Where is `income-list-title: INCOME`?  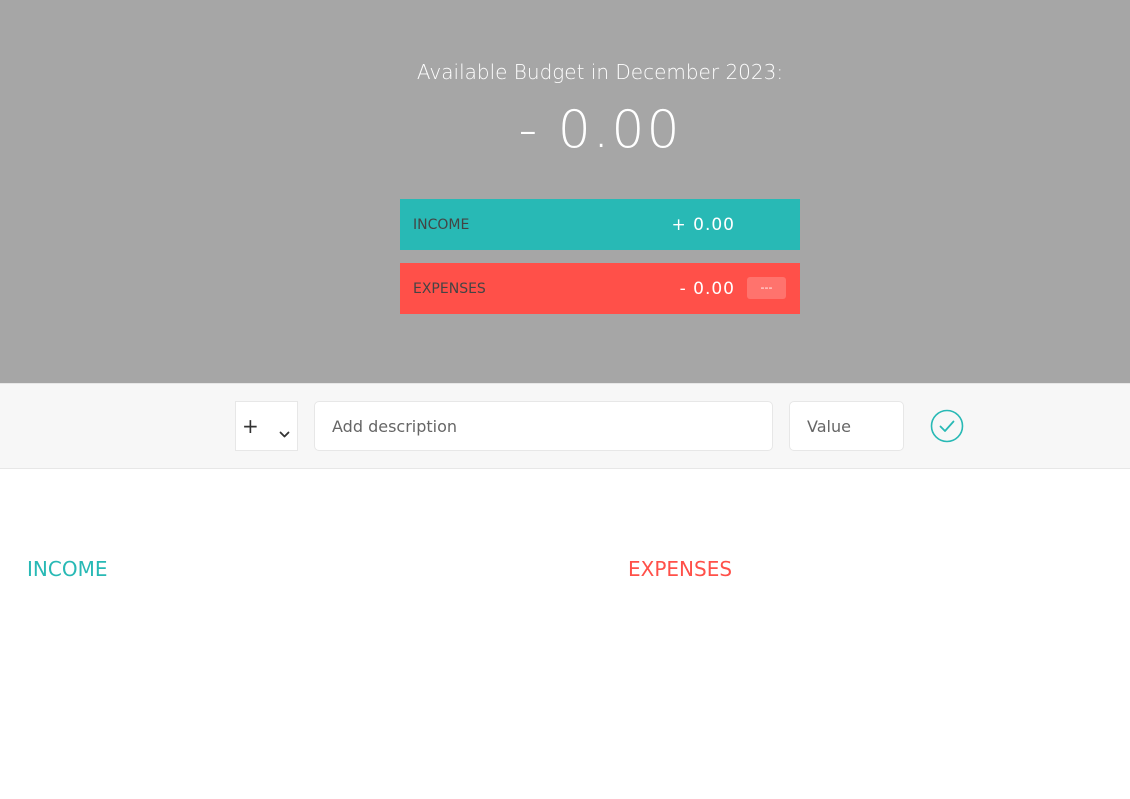
income-list-title: INCOME is located at coordinates (67, 568).